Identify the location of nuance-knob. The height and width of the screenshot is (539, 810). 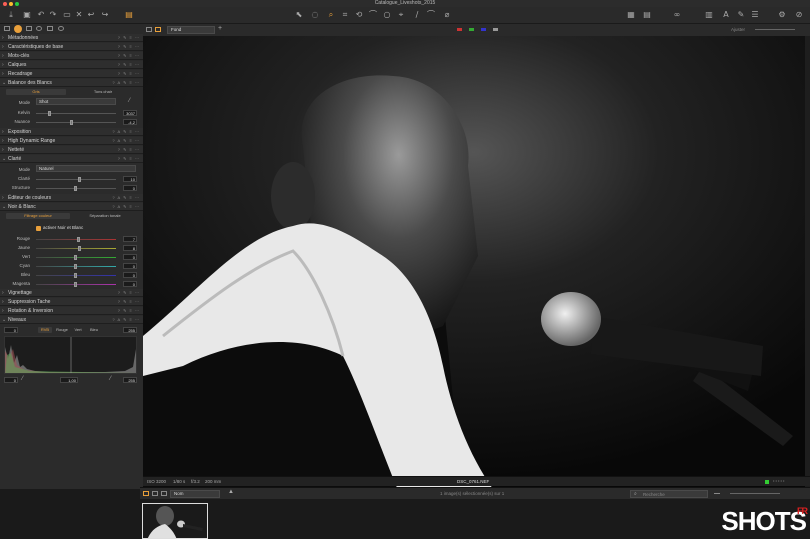
(71, 122).